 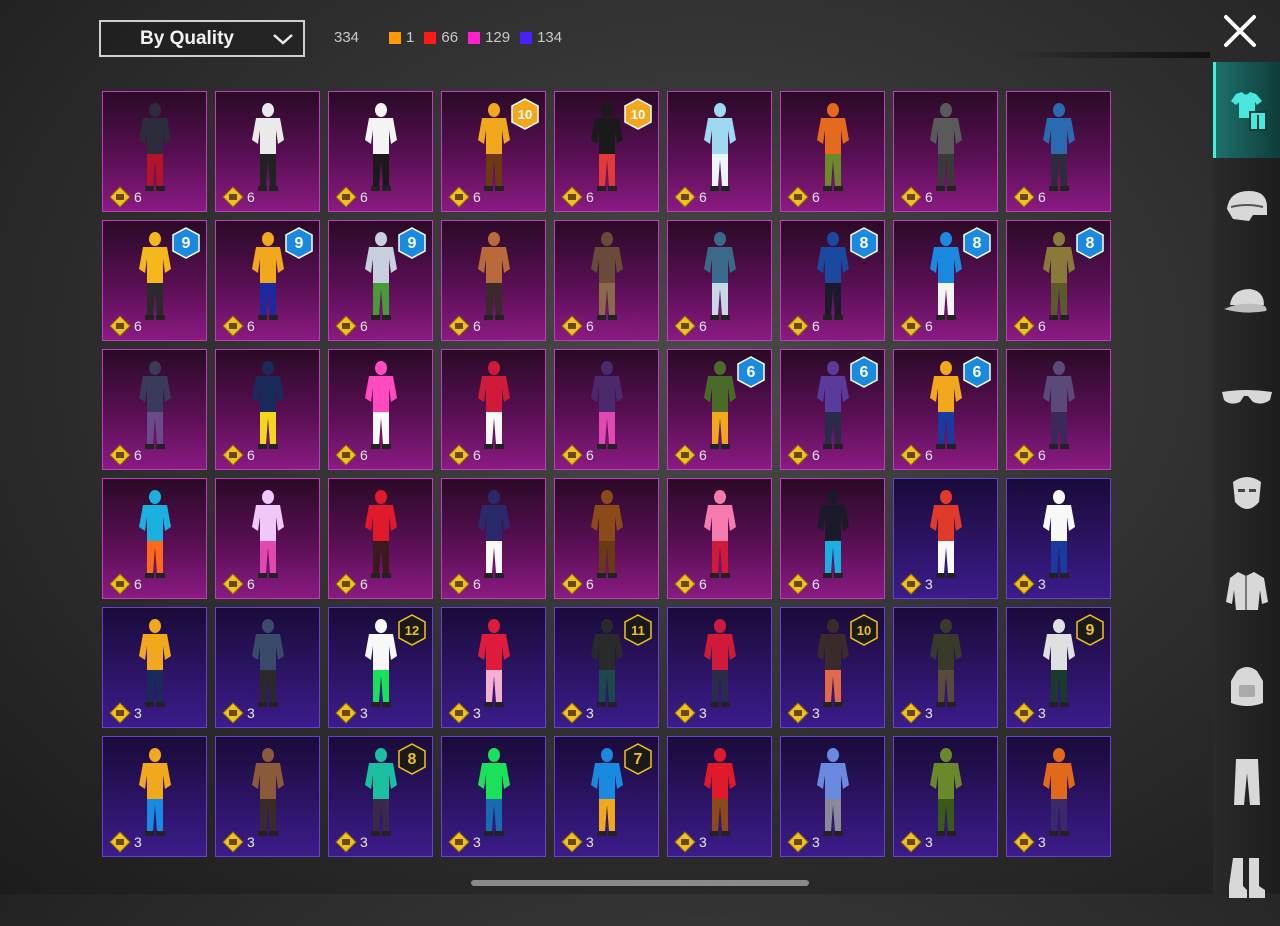 I want to click on outfit-item: 3 12, so click(x=380, y=667).